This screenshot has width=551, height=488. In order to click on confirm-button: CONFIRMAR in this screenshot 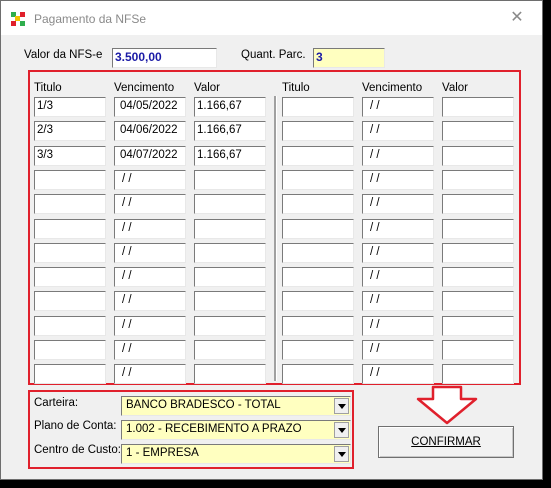, I will do `click(446, 442)`.